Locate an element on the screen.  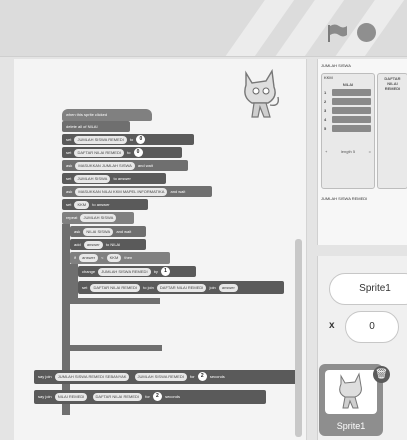
code-block: add answer to NILAI is located at coordinates (108, 244).